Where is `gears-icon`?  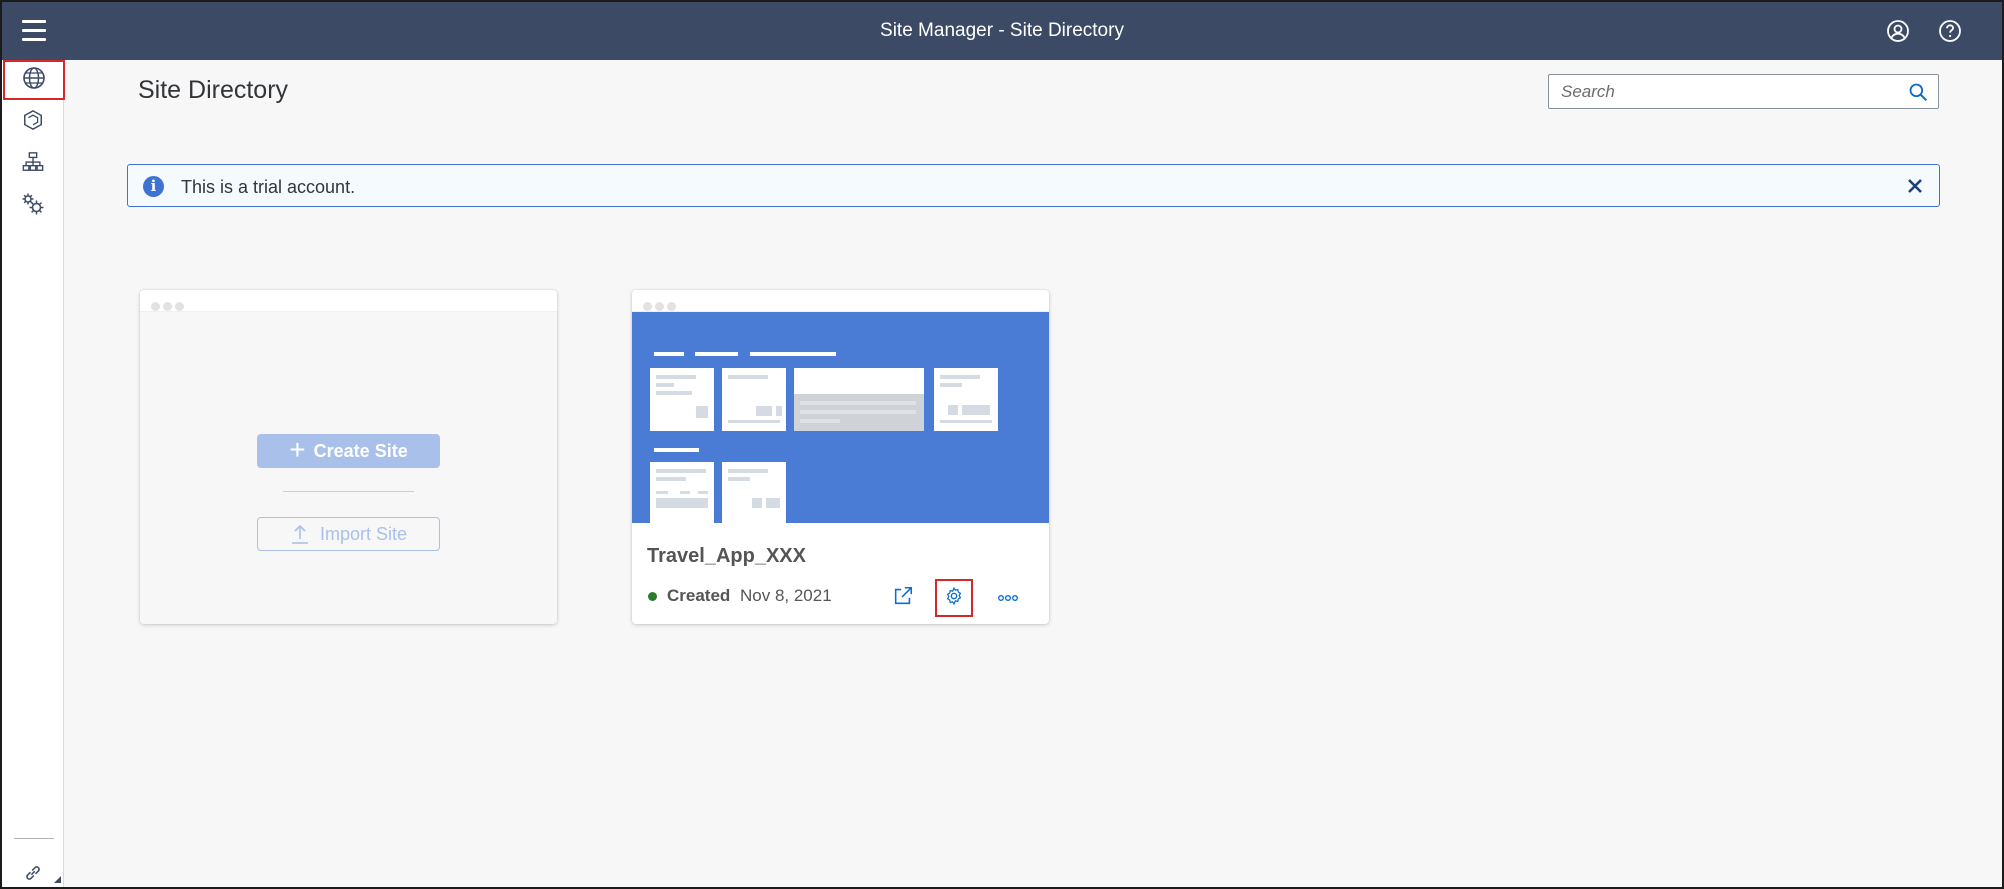 gears-icon is located at coordinates (33, 206).